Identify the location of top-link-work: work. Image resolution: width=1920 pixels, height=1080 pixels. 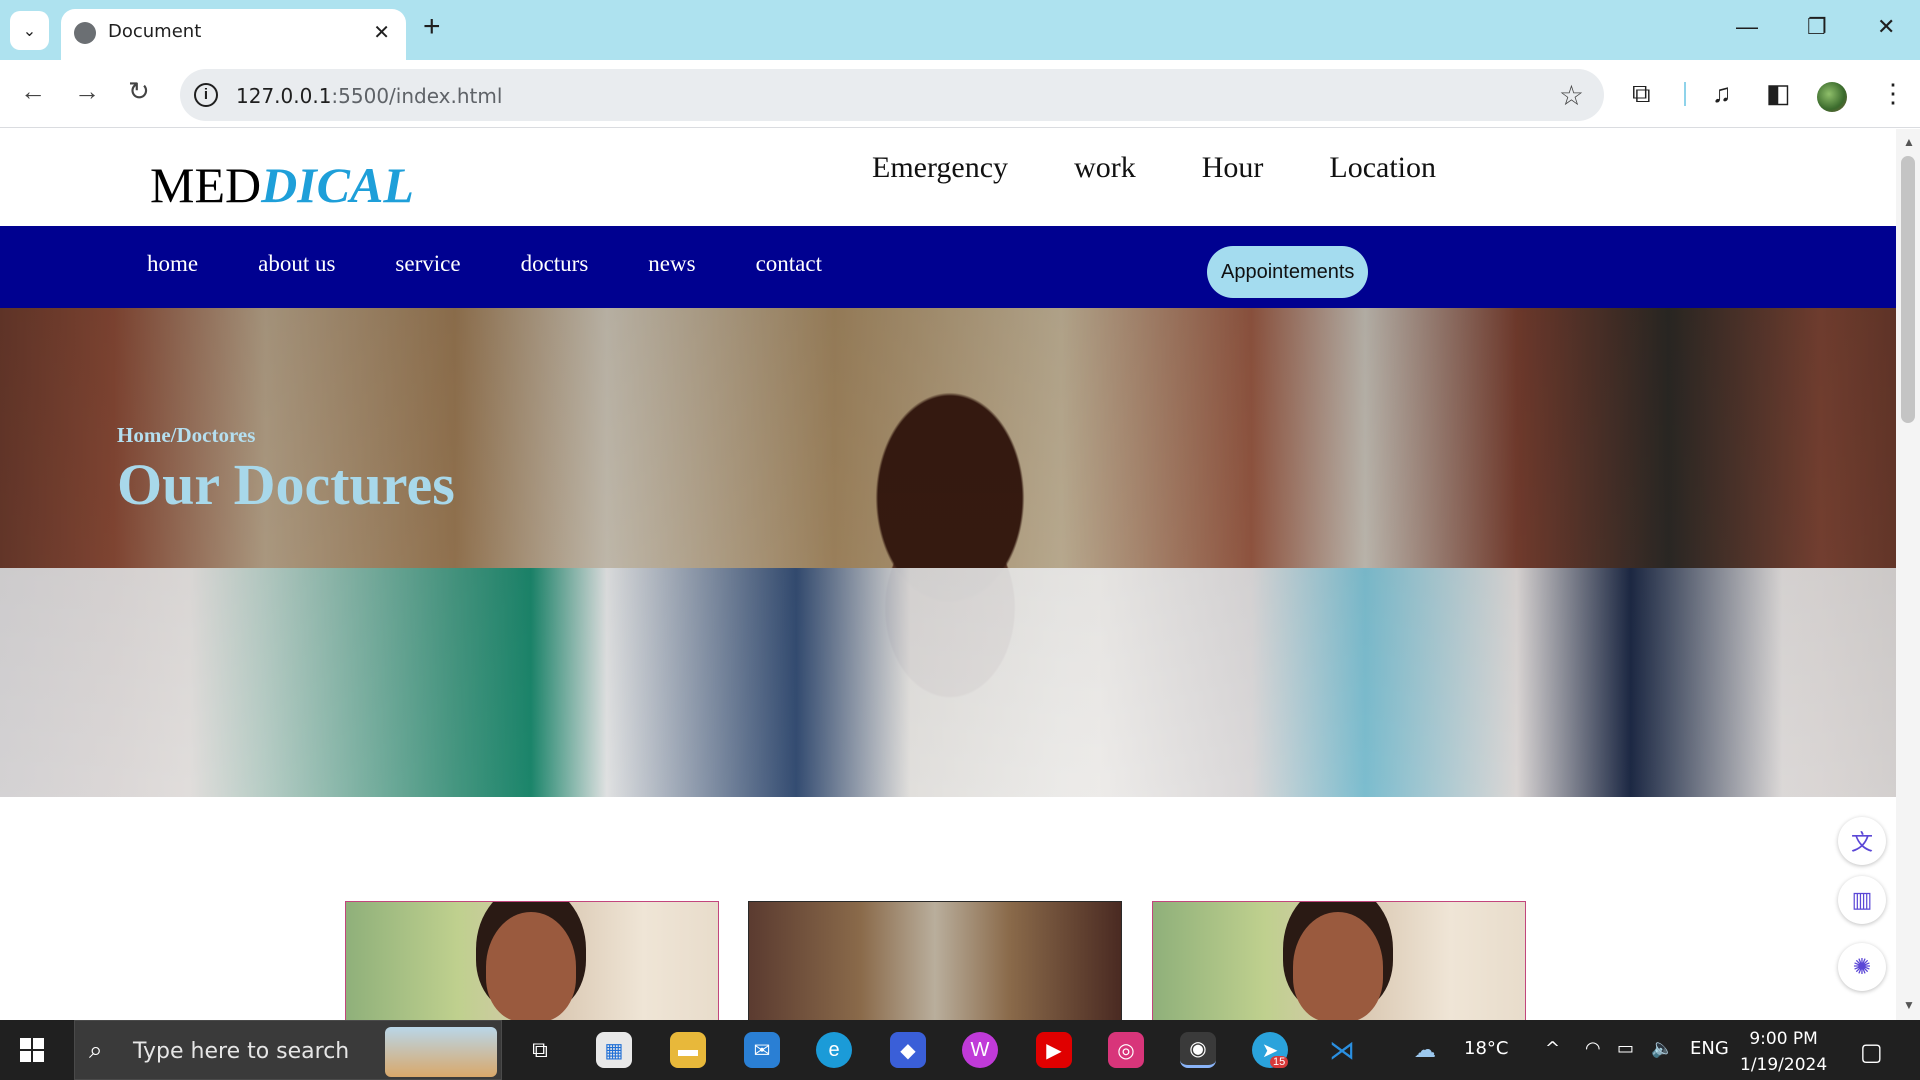
(1105, 168).